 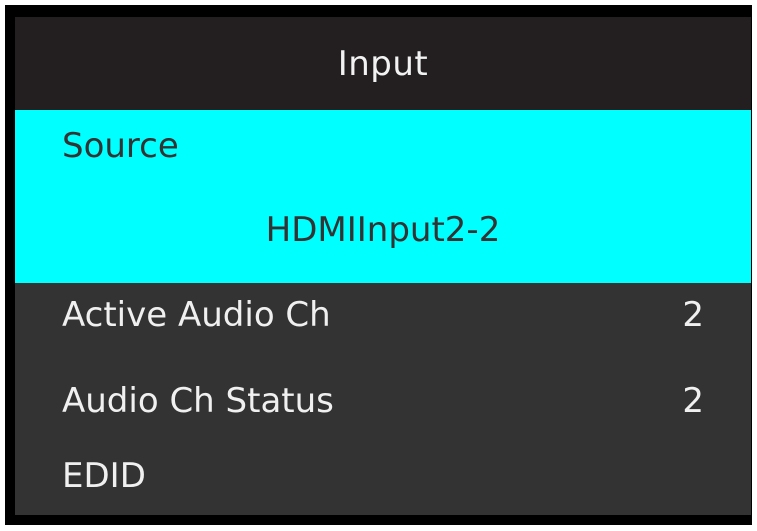 I want to click on menu-item-edid: EDID, so click(x=383, y=480).